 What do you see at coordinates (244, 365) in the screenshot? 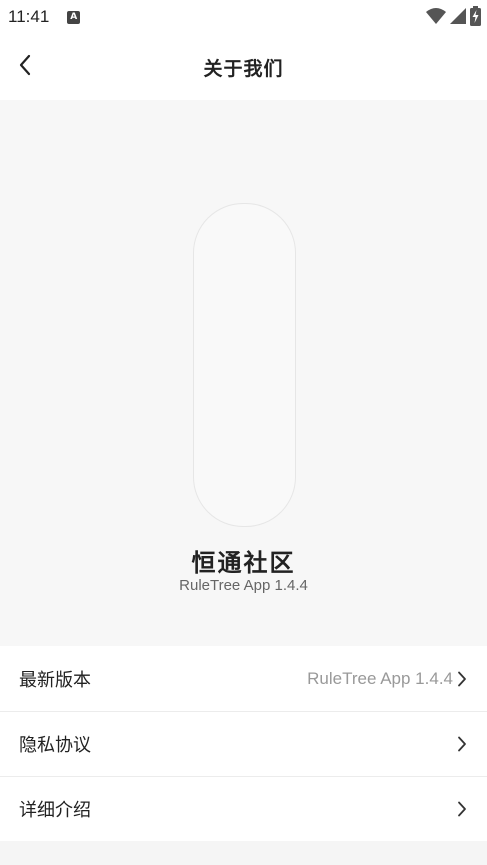
I see `app-logo` at bounding box center [244, 365].